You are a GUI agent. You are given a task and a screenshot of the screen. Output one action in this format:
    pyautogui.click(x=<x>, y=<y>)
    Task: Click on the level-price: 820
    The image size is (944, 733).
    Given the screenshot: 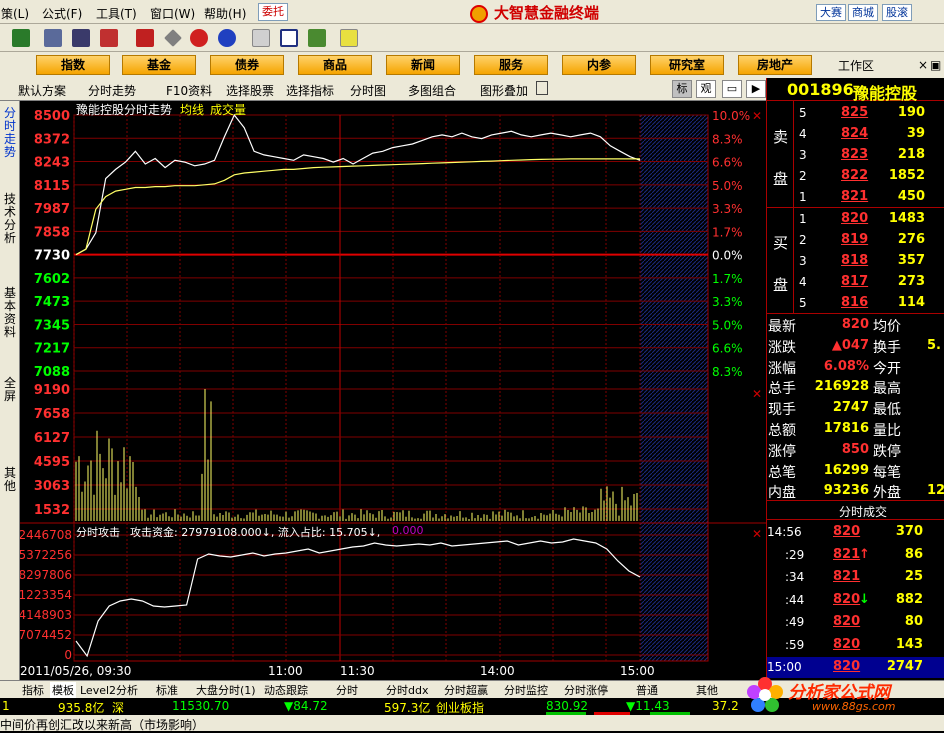 What is the action you would take?
    pyautogui.click(x=854, y=218)
    